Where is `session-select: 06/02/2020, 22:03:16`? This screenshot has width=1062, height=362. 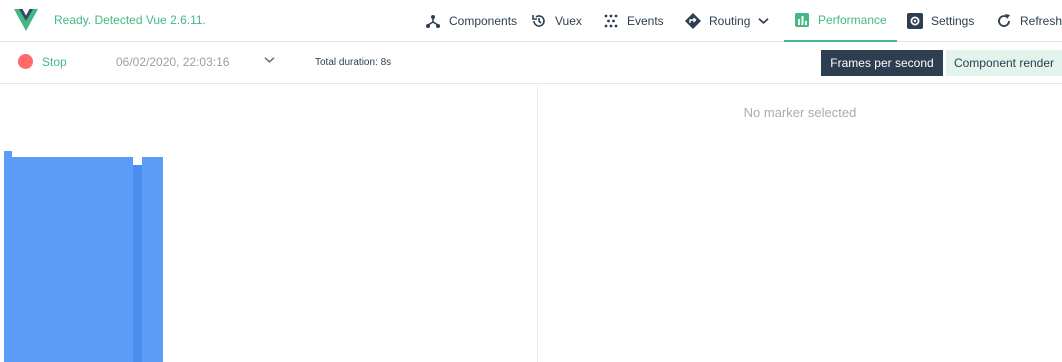
session-select: 06/02/2020, 22:03:16 is located at coordinates (195, 62).